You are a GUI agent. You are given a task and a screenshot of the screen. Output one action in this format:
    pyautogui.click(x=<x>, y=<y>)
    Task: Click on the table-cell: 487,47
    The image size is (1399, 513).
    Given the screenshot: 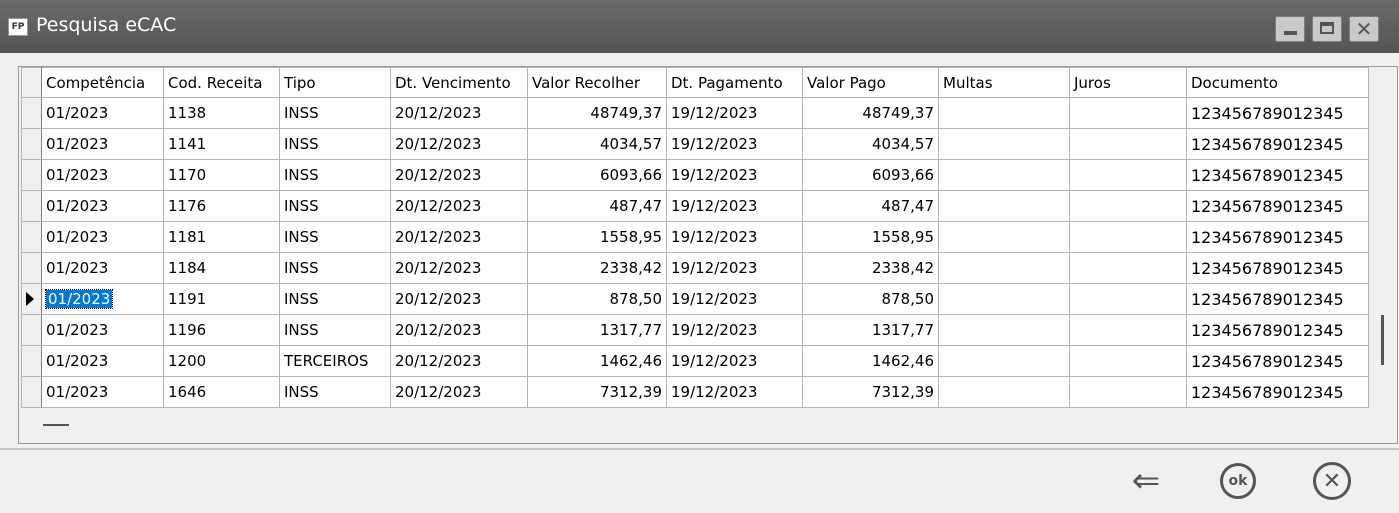 What is the action you would take?
    pyautogui.click(x=597, y=206)
    